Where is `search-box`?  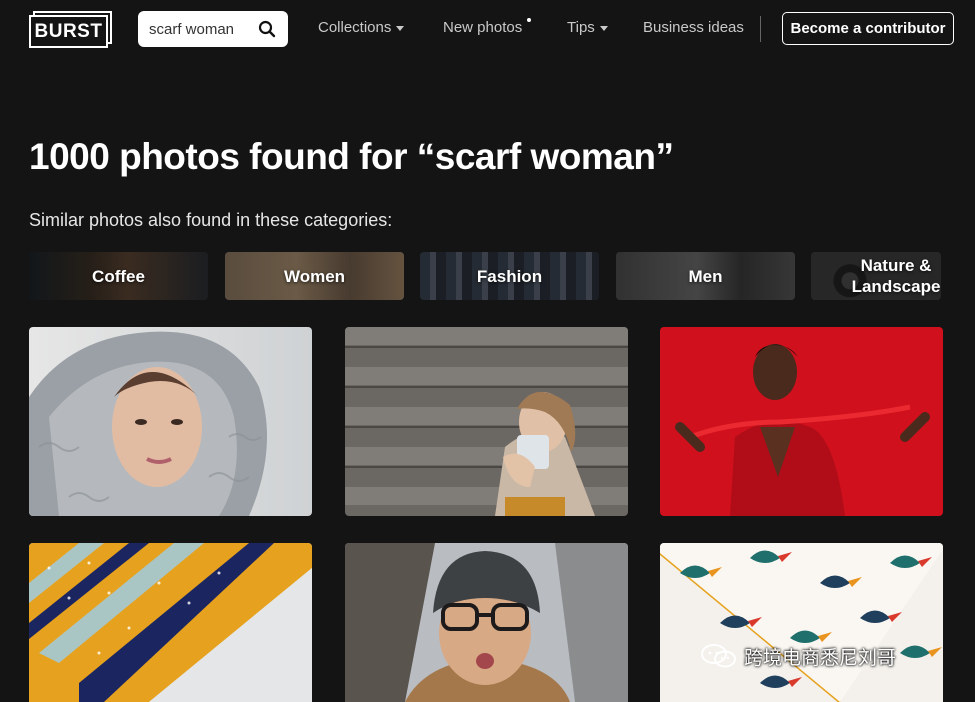 search-box is located at coordinates (213, 29).